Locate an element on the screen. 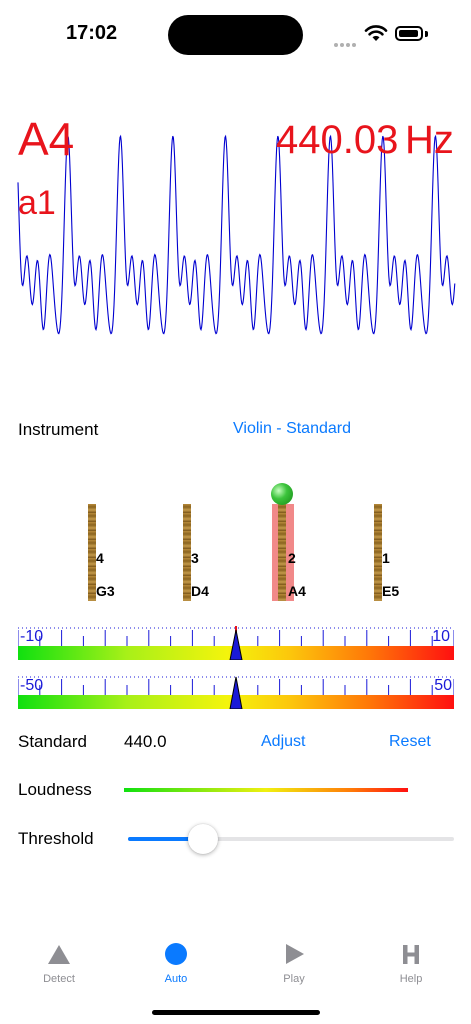 Image resolution: width=471 pixels, height=1024 pixels. tab-help-label: Help is located at coordinates (411, 979).